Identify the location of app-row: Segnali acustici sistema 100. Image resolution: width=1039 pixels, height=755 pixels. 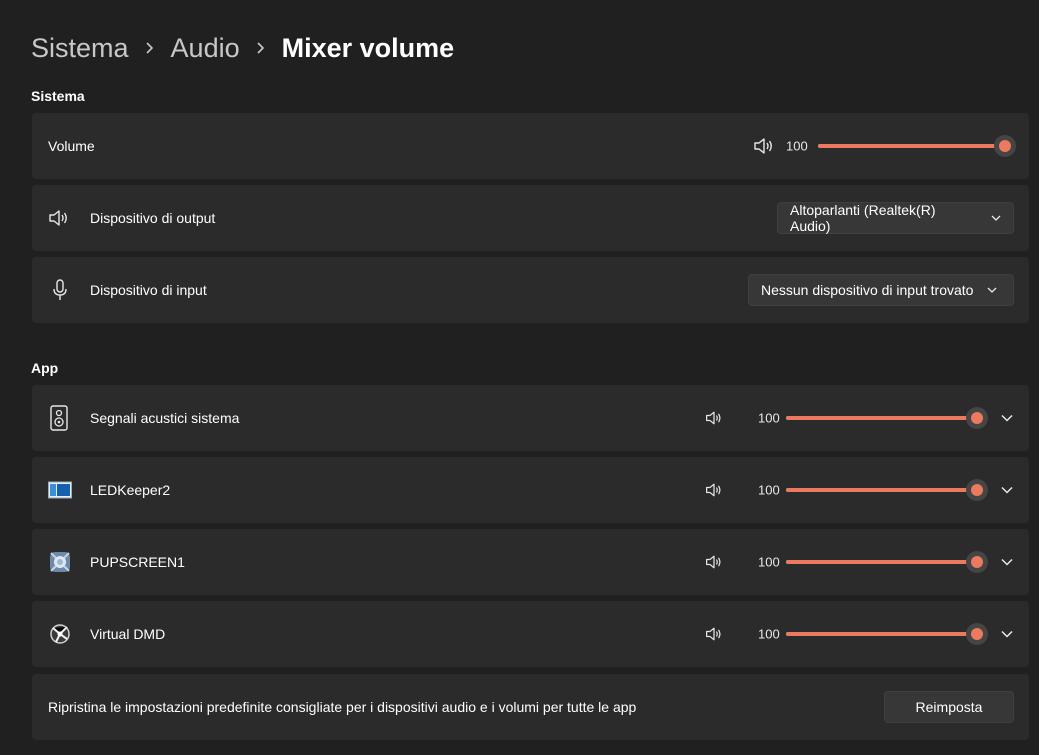
(530, 418).